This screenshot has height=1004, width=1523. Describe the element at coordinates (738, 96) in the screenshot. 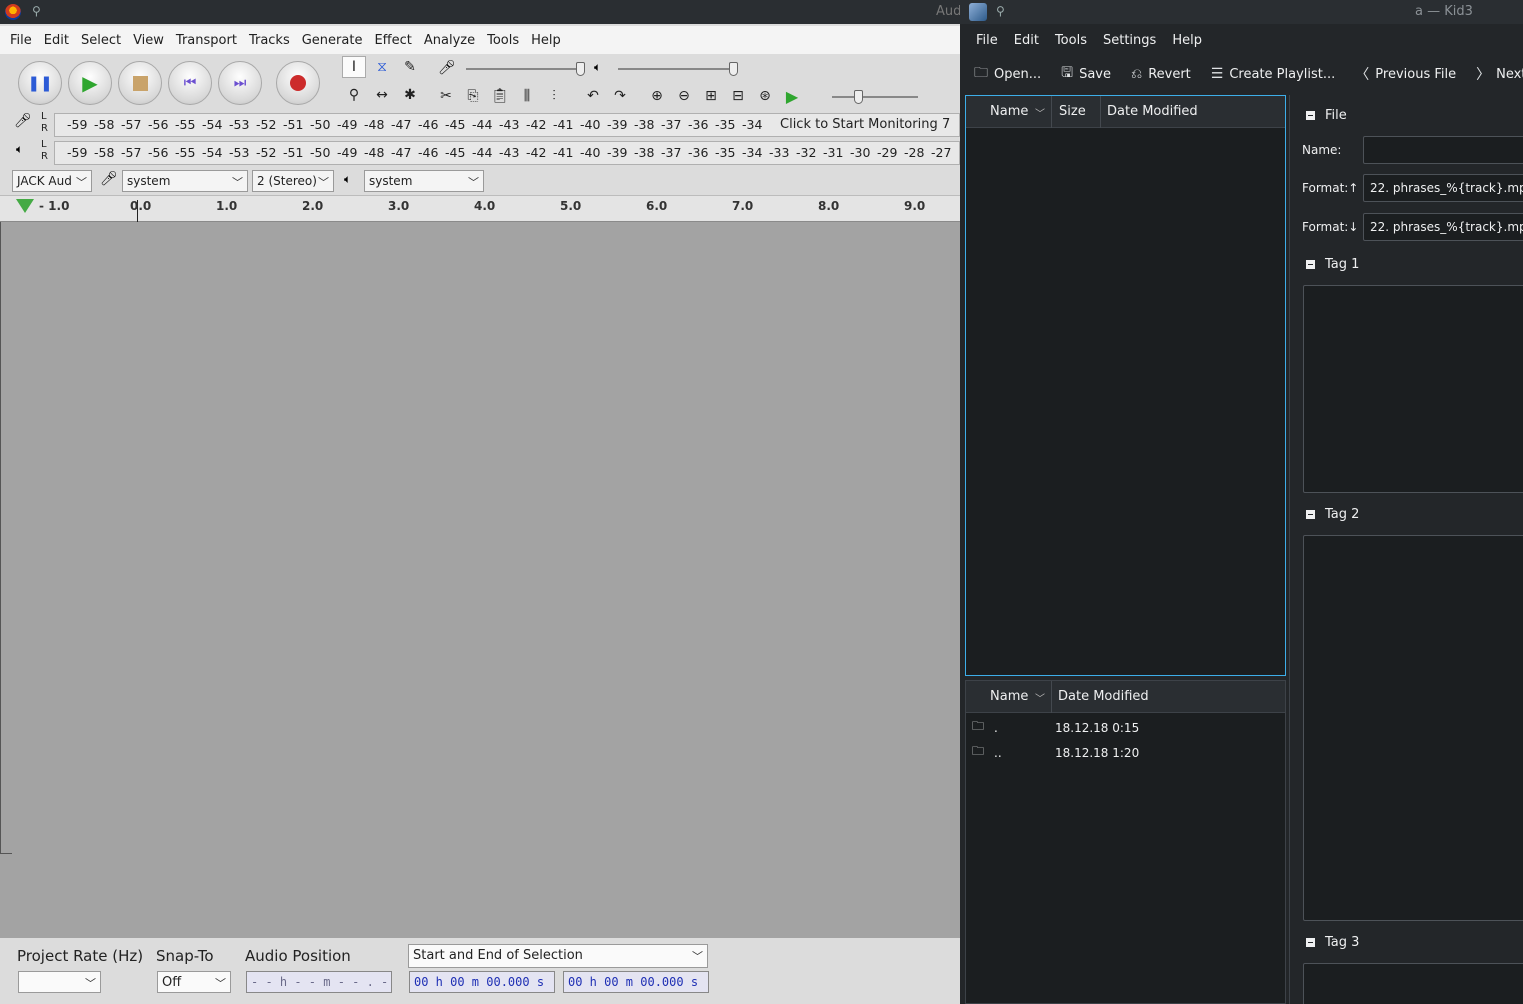

I see `fit-project-icon: ⊟` at that location.